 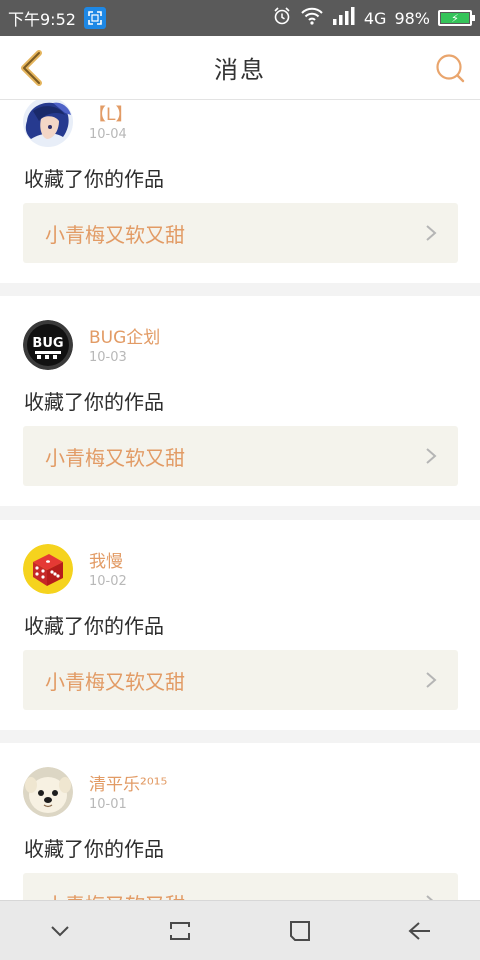 I want to click on nav-home-button, so click(x=300, y=931).